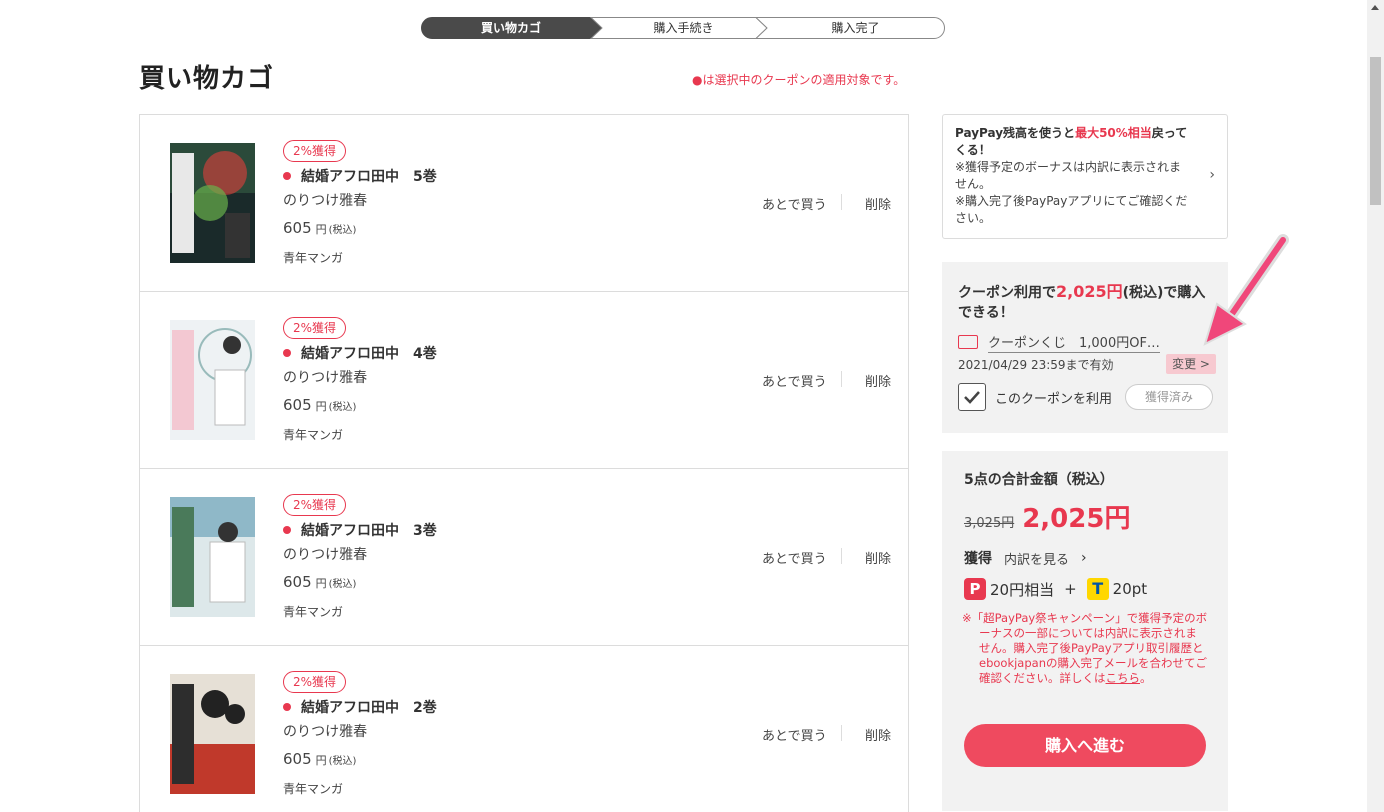  Describe the element at coordinates (1036, 558) in the screenshot. I see `breakdown-link: 内訳を見る` at that location.